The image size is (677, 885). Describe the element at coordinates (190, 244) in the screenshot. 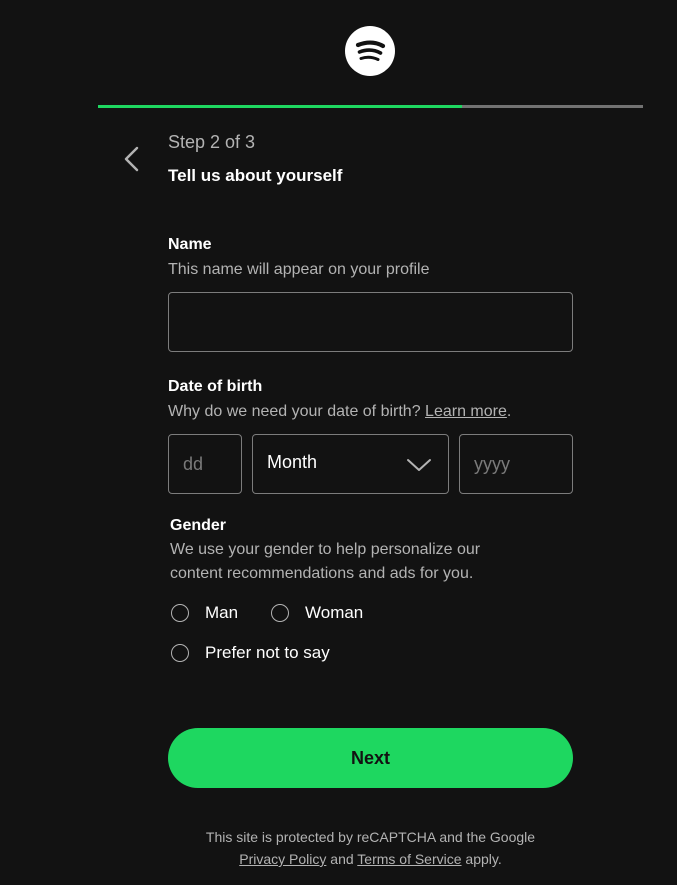

I see `name-label: Name` at that location.